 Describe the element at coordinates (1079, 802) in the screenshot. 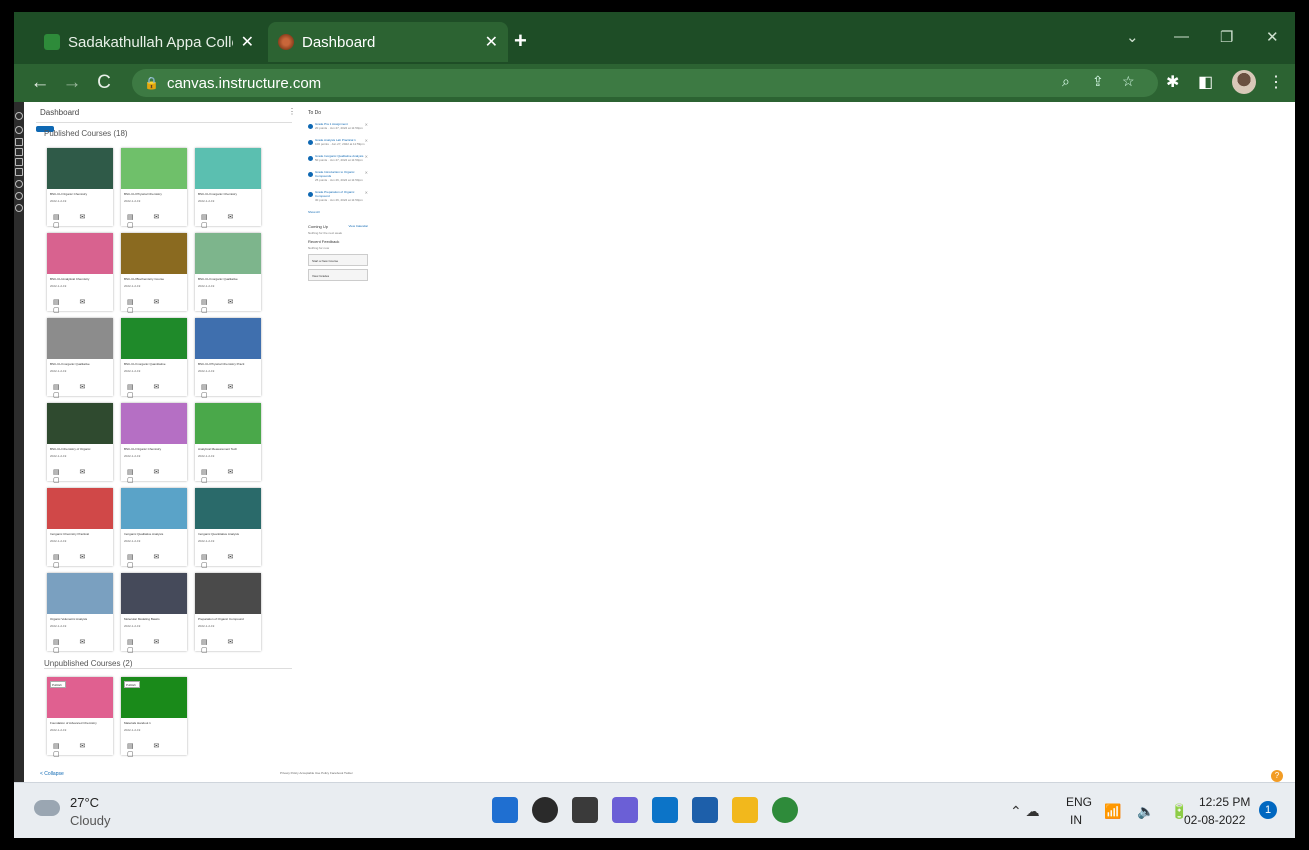

I see `language-indicator: ENG` at that location.